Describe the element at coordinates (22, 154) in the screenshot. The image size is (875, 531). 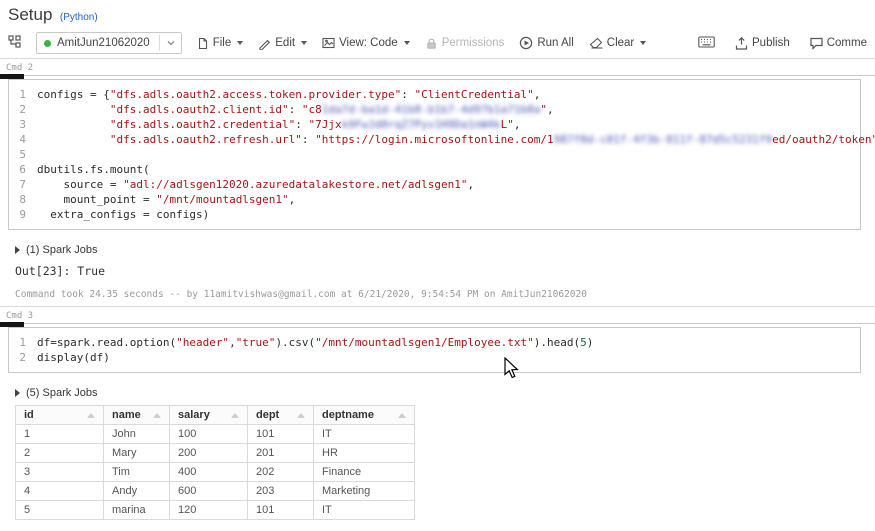
I see `line-number: 5` at that location.